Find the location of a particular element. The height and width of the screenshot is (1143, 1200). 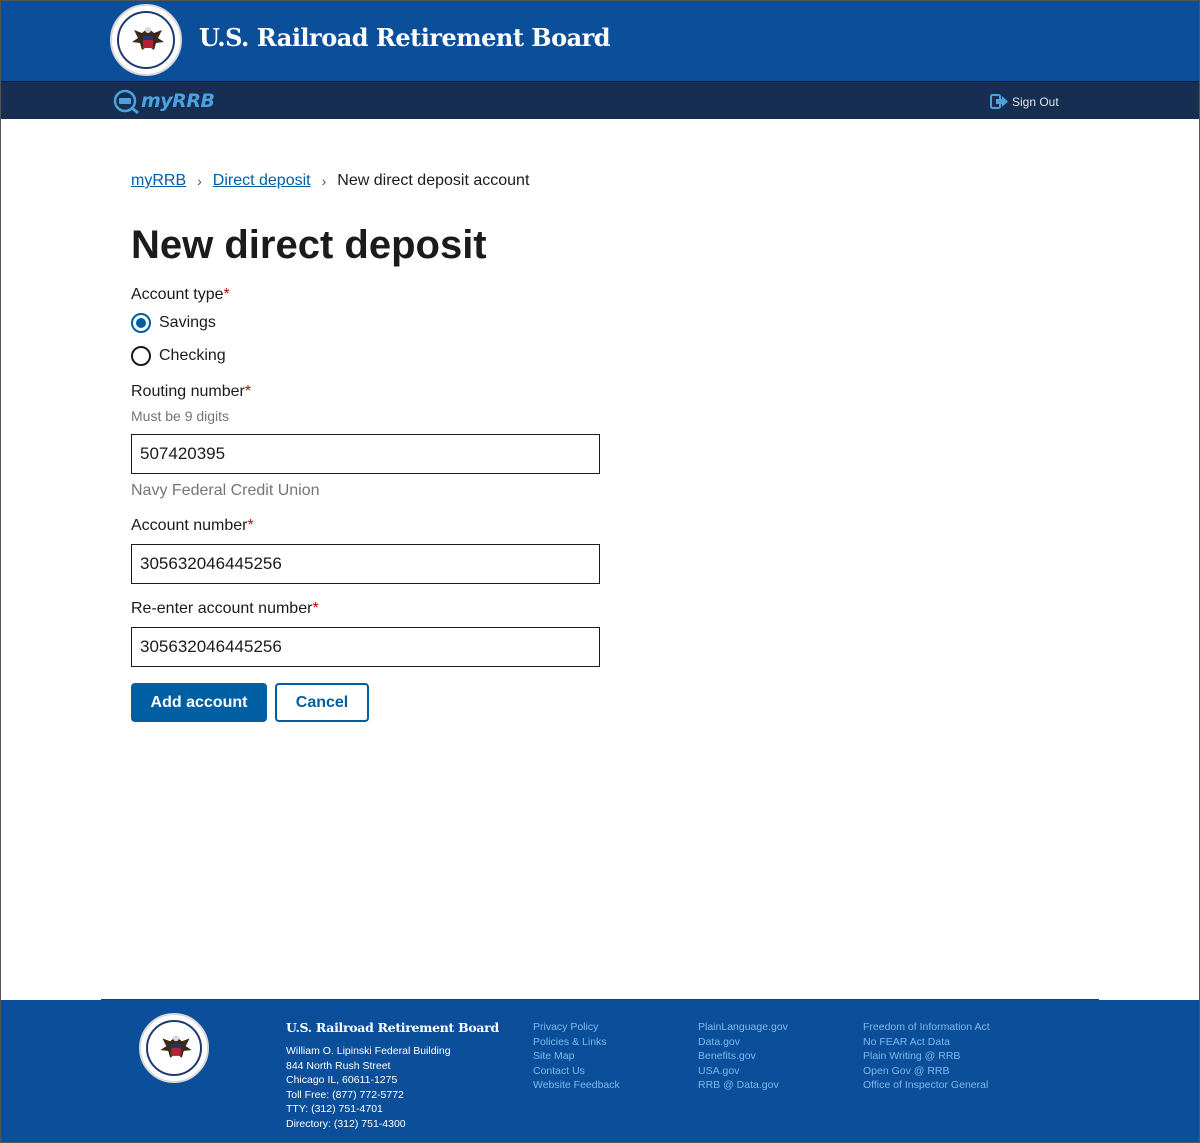

footer-directory: Directory: (312) 751-4300 is located at coordinates (346, 1123).